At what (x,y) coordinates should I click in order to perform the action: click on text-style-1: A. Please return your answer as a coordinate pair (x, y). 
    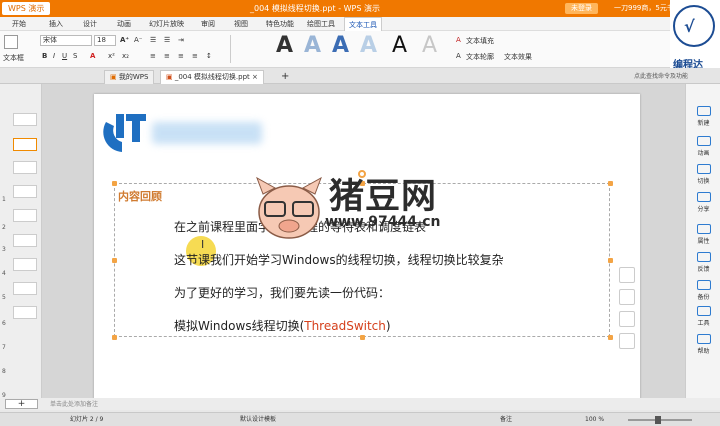
    Looking at the image, I should click on (284, 45).